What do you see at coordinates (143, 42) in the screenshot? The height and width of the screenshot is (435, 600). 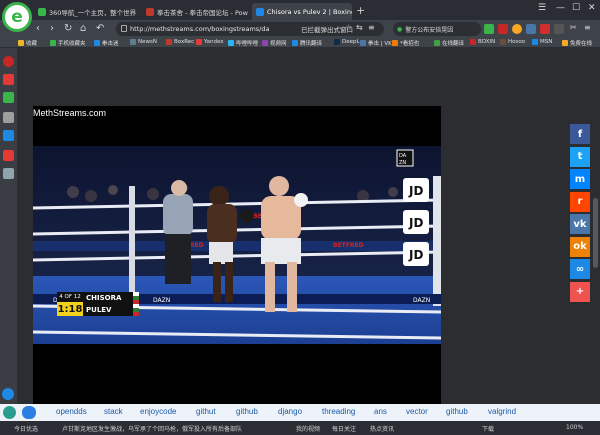 I see `bookmark-item: NewsN` at bounding box center [143, 42].